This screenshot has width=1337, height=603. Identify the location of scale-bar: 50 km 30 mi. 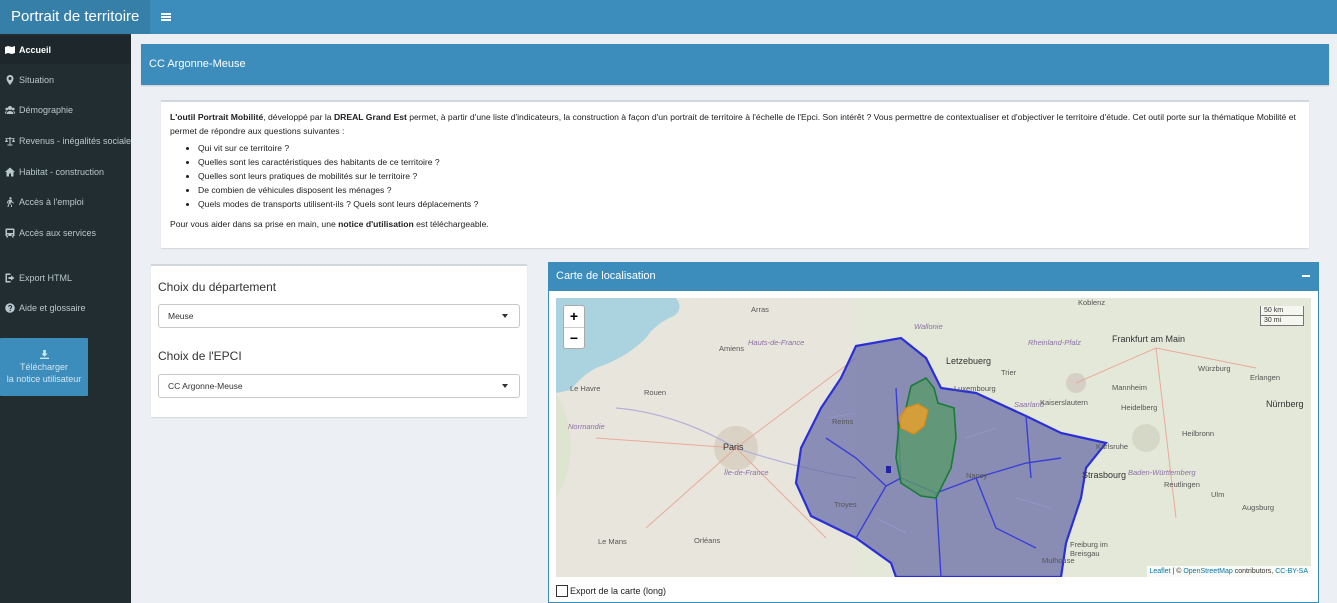
(1282, 316).